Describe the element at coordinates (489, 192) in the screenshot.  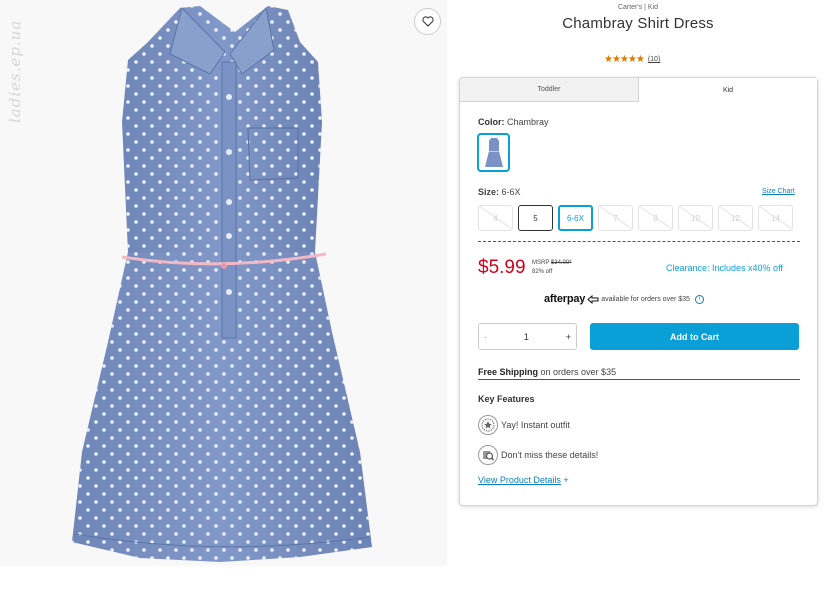
I see `size-label-title: Size:` at that location.